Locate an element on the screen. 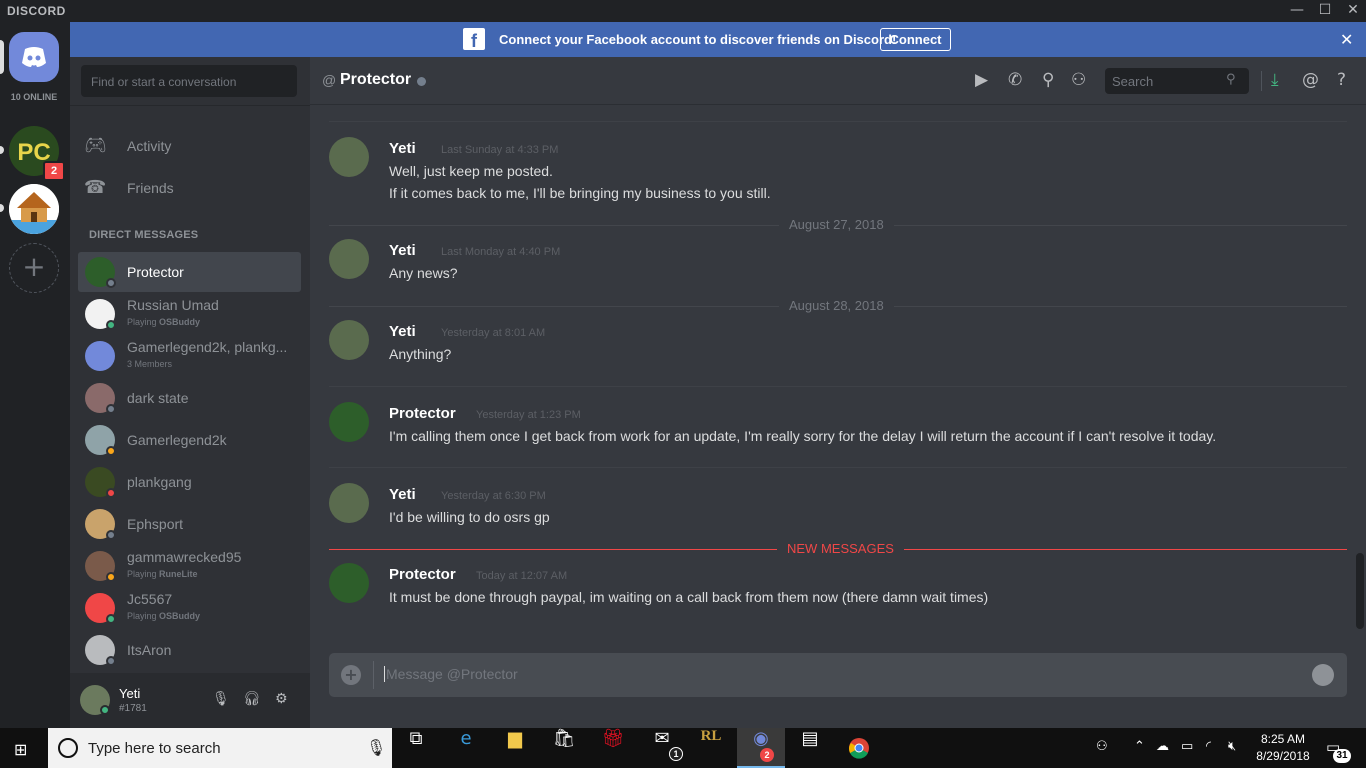  chrome-icon is located at coordinates (859, 748).